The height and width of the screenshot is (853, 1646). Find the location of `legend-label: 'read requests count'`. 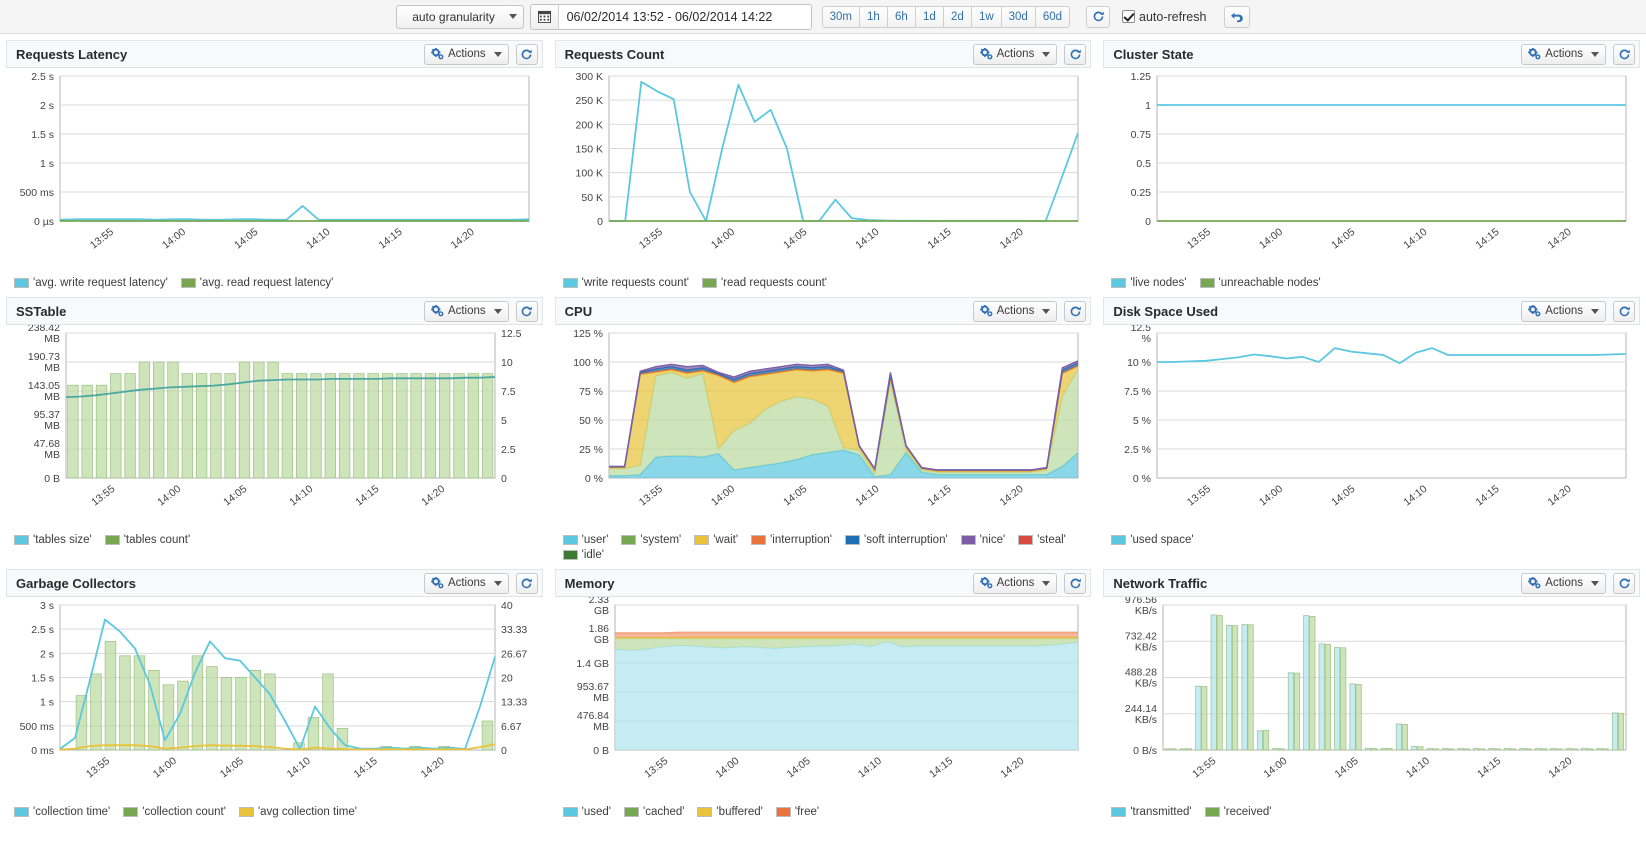

legend-label: 'read requests count' is located at coordinates (774, 283).